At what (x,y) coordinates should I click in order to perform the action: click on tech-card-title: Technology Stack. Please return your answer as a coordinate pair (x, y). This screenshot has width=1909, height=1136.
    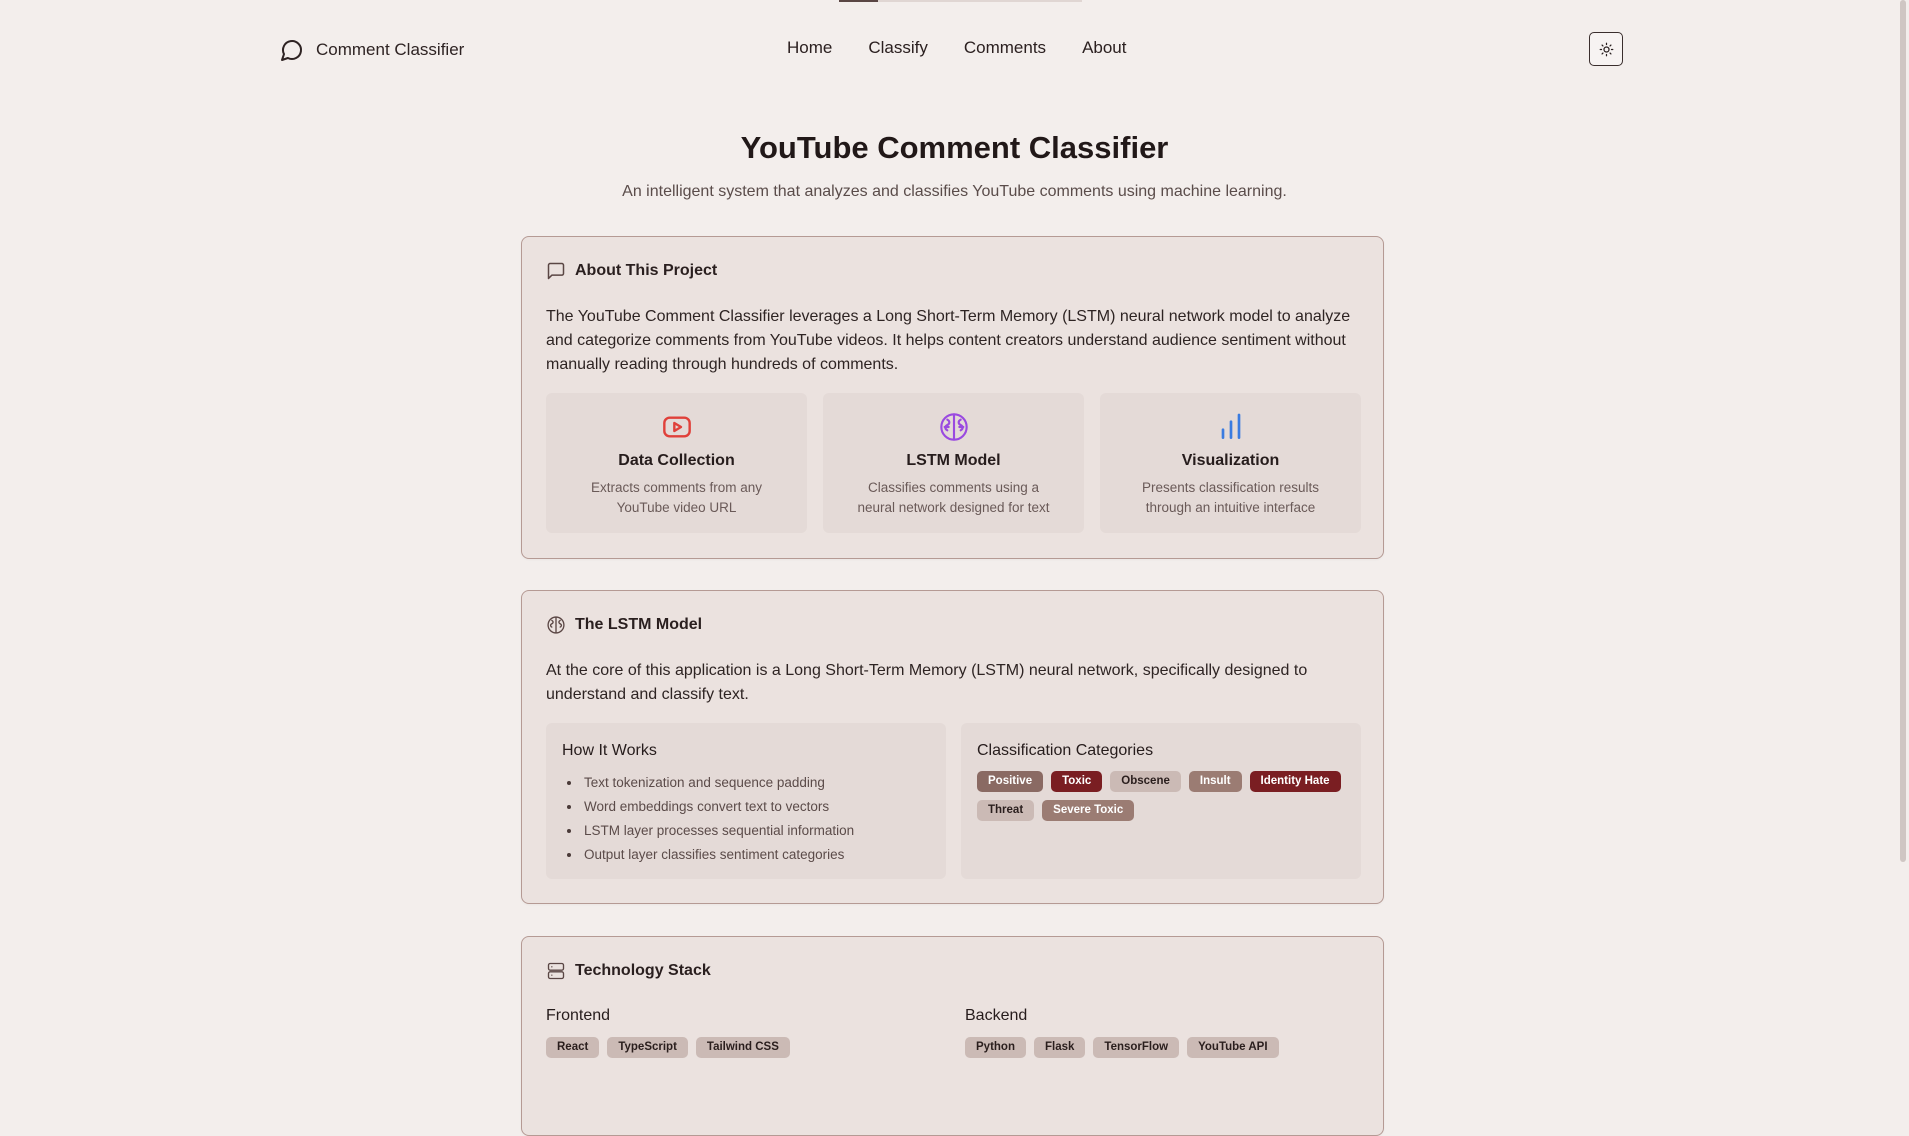
    Looking at the image, I should click on (643, 970).